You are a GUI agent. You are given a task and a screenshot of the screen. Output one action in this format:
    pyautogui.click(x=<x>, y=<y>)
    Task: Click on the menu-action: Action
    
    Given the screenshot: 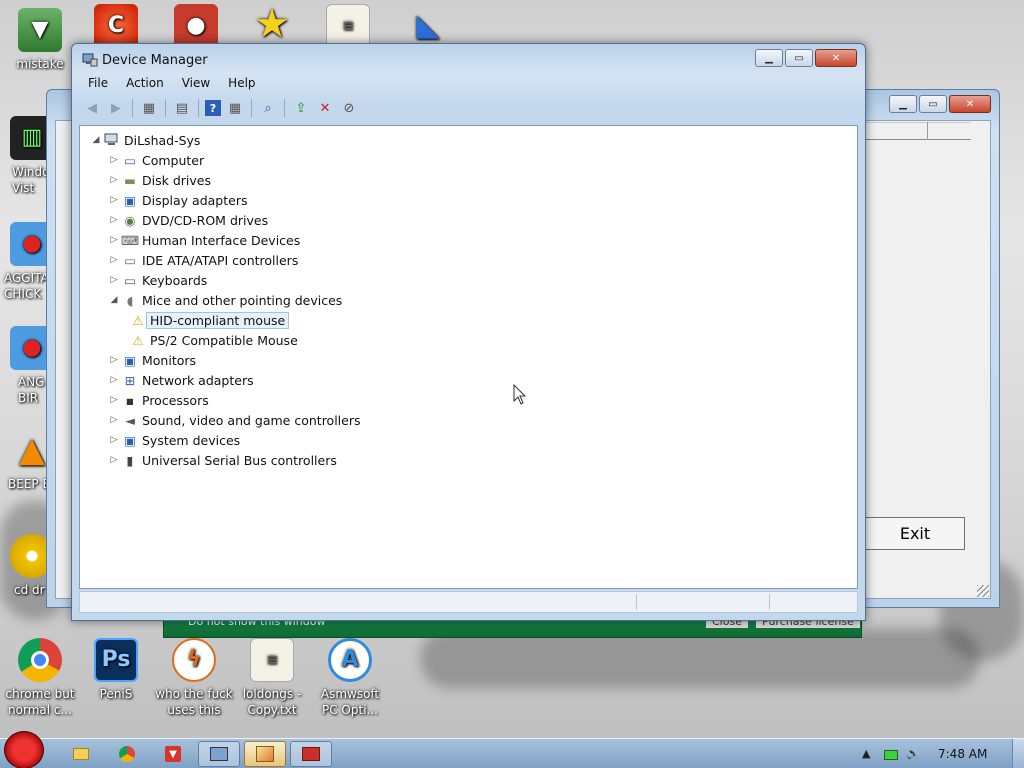 What is the action you would take?
    pyautogui.click(x=145, y=84)
    